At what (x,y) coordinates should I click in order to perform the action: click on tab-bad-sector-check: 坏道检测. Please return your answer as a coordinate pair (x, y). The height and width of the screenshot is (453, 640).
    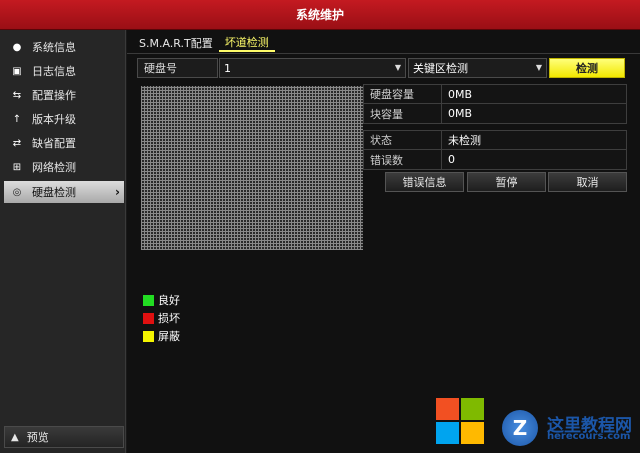
    Looking at the image, I should click on (246, 43).